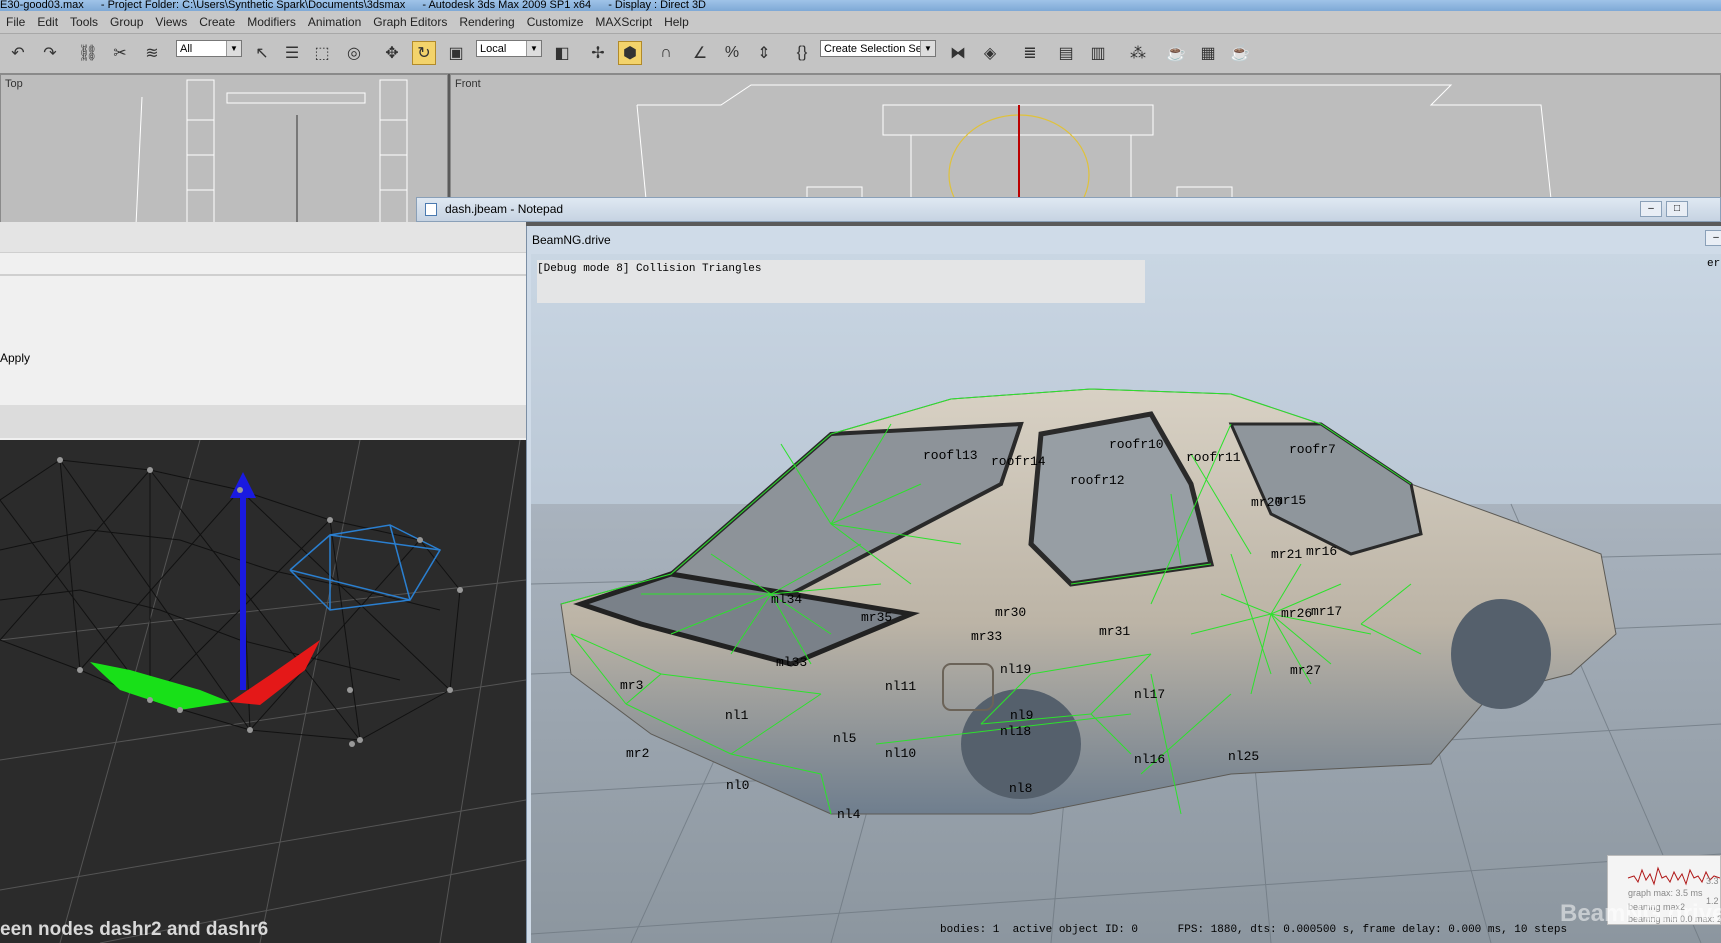 Image resolution: width=1721 pixels, height=943 pixels. What do you see at coordinates (1176, 53) in the screenshot?
I see `render-setup-icon: ☕` at bounding box center [1176, 53].